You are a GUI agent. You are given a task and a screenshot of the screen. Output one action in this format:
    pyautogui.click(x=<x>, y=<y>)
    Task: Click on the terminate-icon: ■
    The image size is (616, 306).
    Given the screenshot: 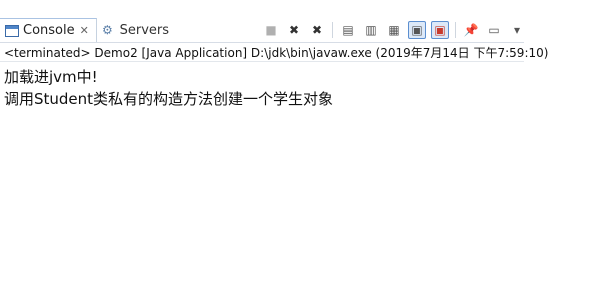 What is the action you would take?
    pyautogui.click(x=271, y=30)
    